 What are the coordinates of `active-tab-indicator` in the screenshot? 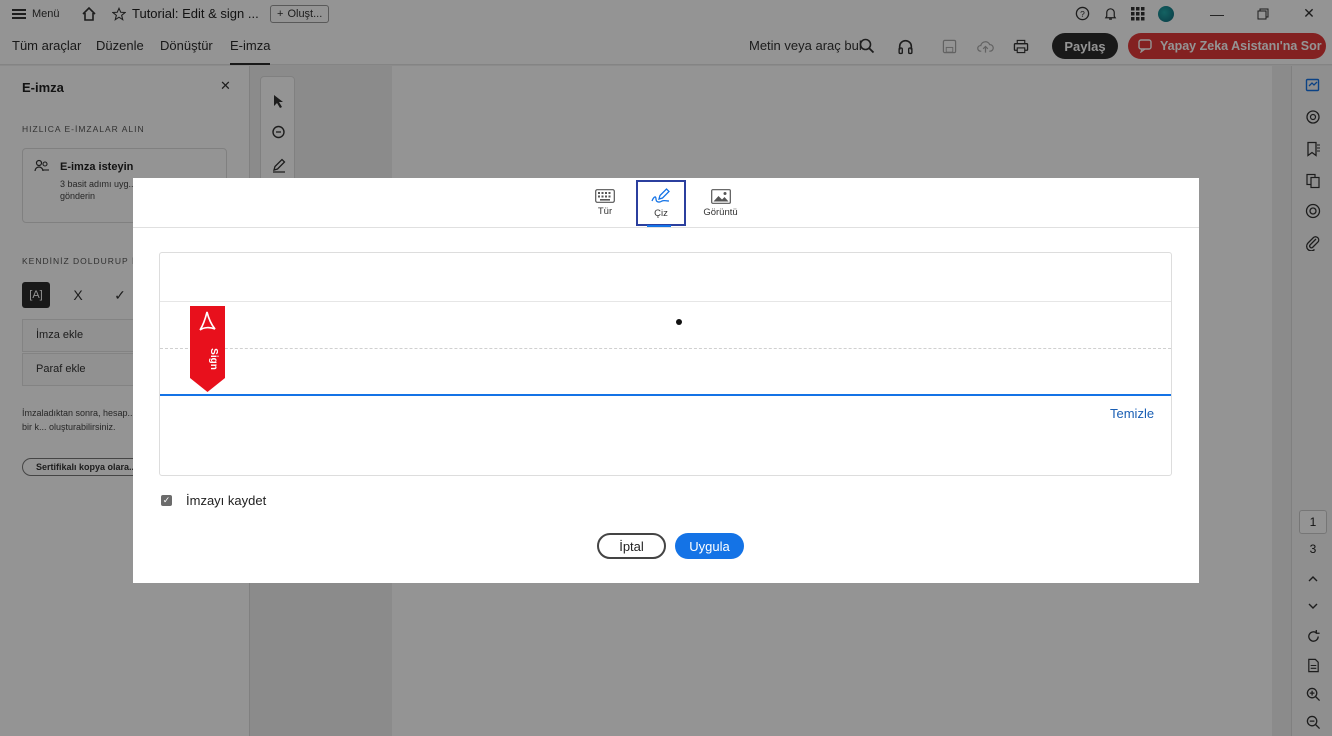 It's located at (659, 226).